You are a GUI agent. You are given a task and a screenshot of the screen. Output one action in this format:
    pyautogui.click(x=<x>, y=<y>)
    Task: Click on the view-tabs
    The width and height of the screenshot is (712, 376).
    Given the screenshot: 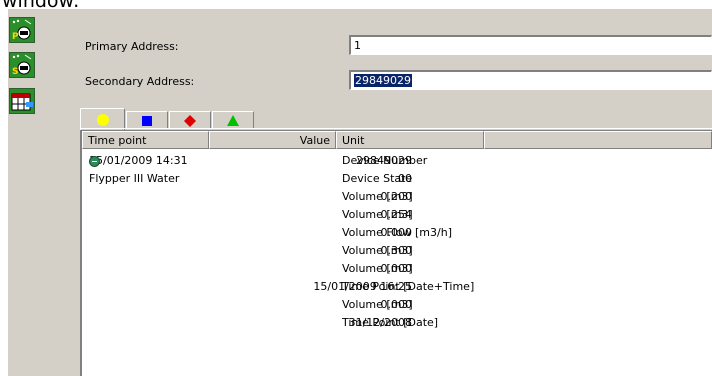 What is the action you would take?
    pyautogui.click(x=167, y=118)
    